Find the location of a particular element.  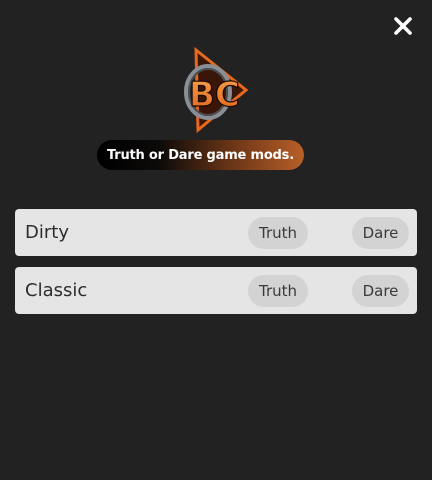

mode-name: Dirty is located at coordinates (47, 232).